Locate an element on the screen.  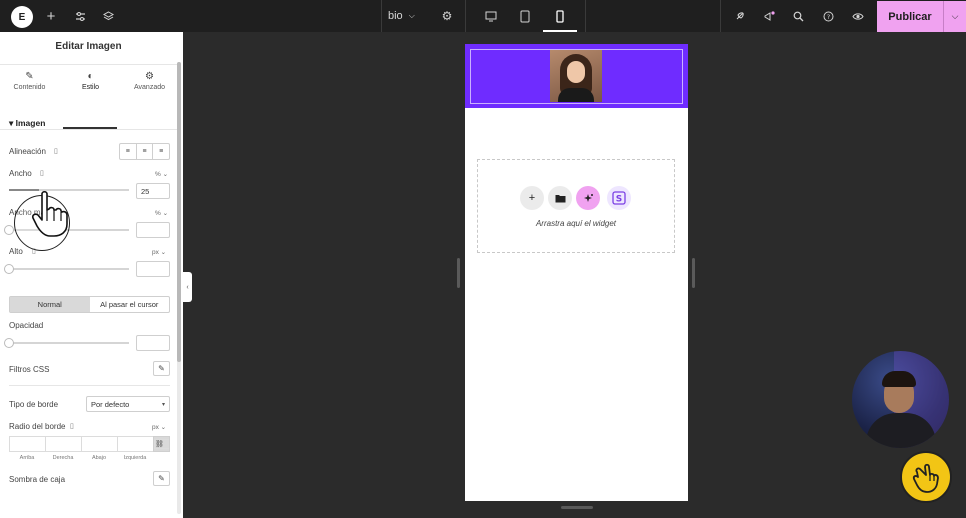
css-filters-edit-button: ✎ is located at coordinates (161, 368).